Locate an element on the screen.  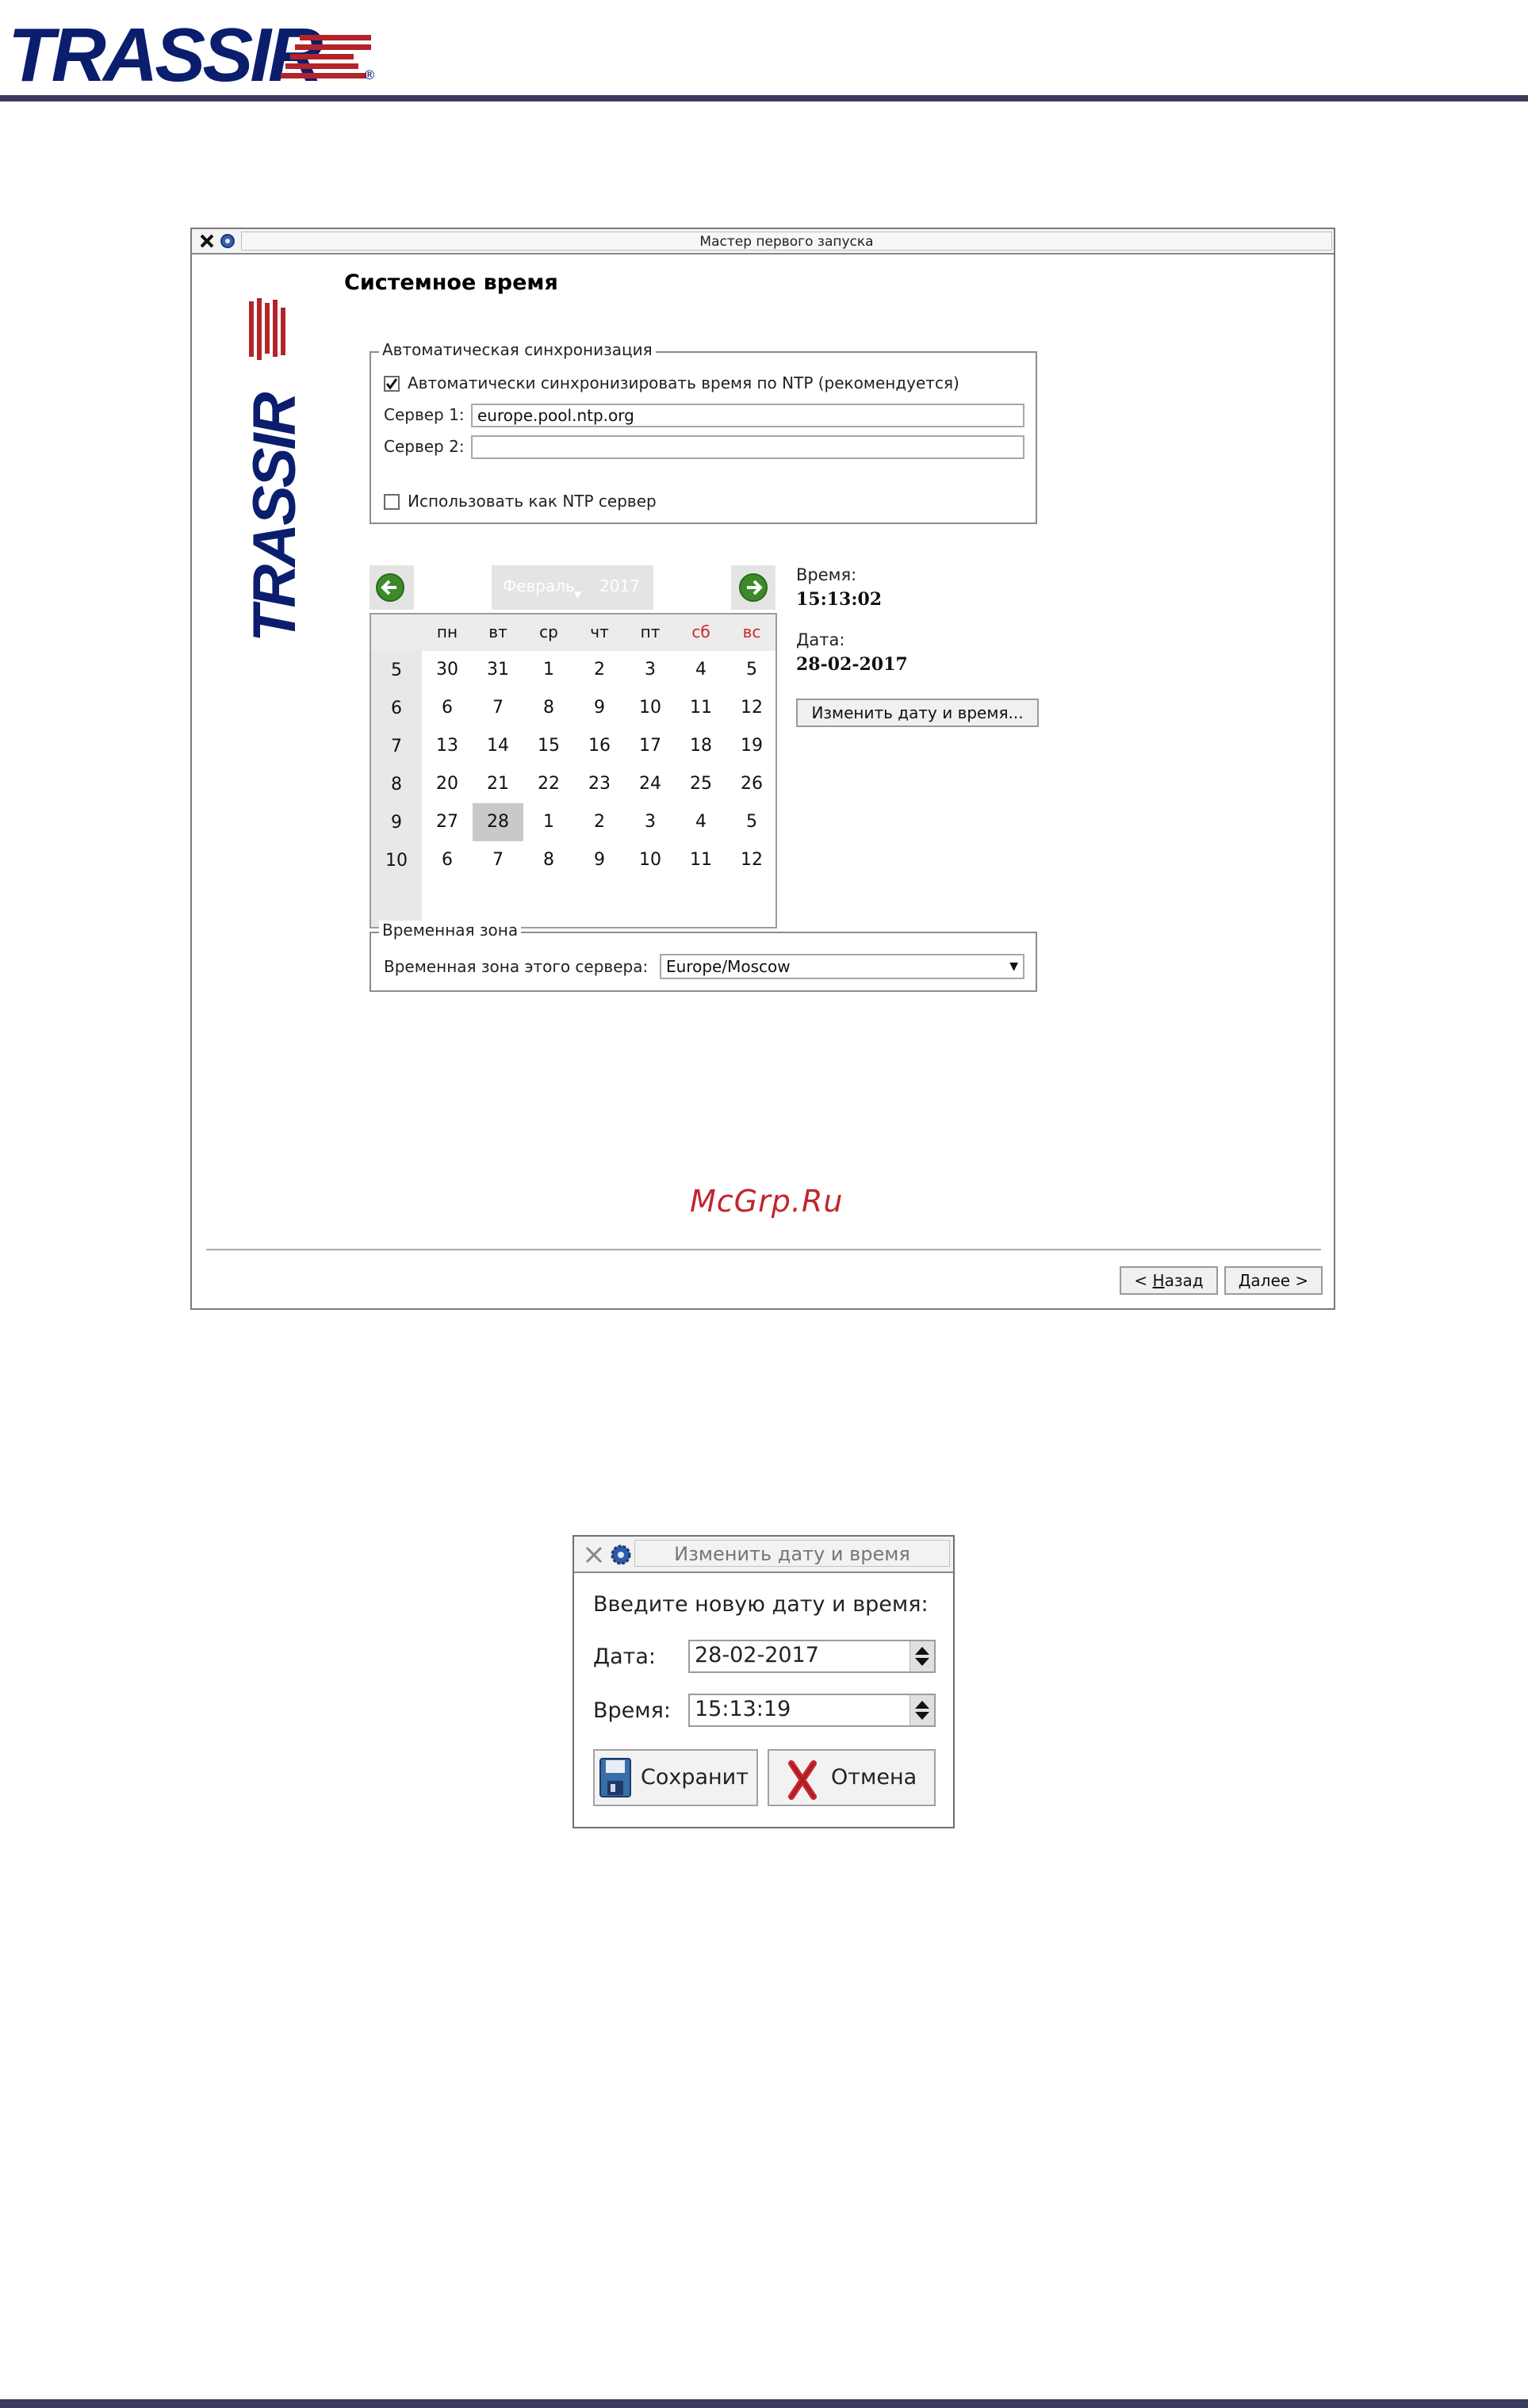
timezone-label: Временная зона этого сервера: is located at coordinates (516, 966).